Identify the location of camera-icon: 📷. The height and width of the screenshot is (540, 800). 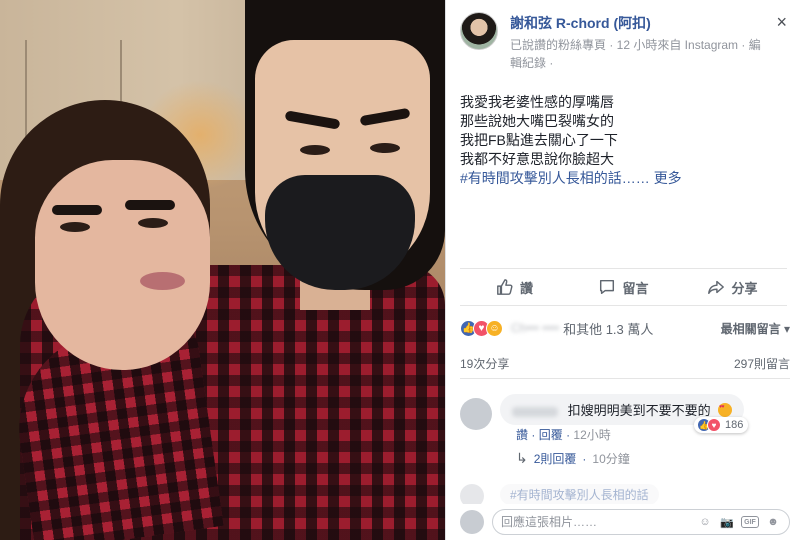
(727, 522).